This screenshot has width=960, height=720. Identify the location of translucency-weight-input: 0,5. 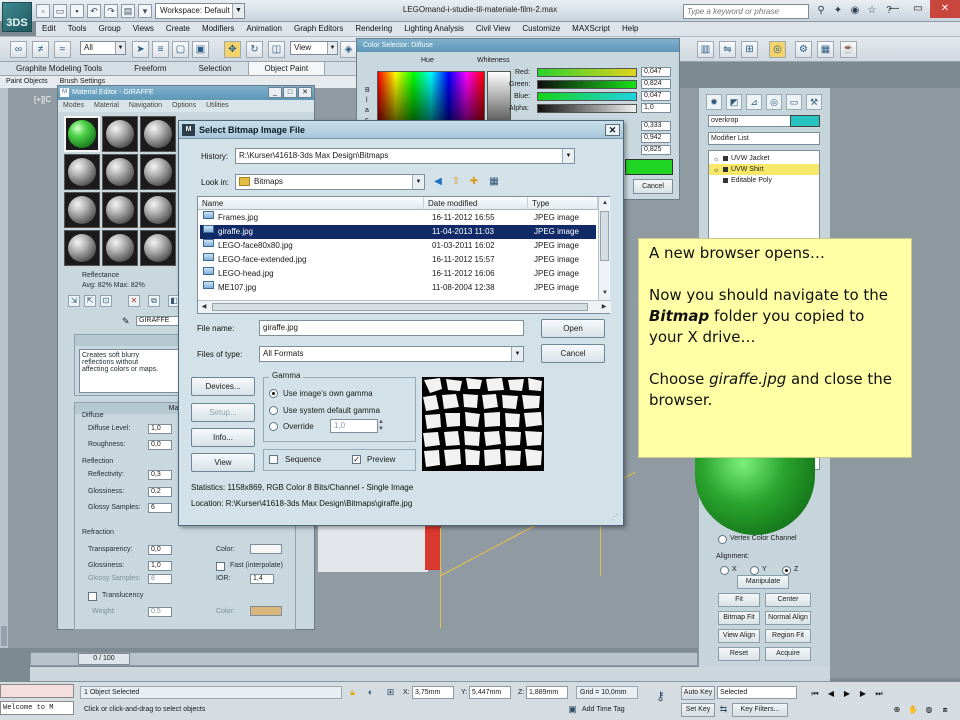
(160, 612).